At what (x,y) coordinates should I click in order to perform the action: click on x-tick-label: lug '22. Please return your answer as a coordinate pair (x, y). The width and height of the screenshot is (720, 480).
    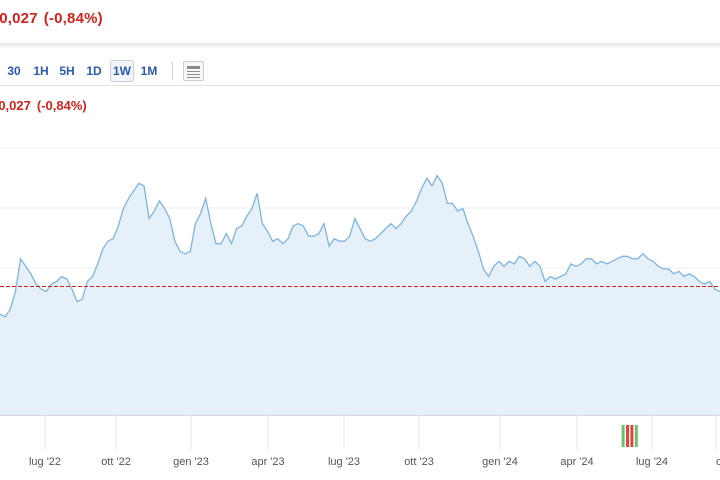
    Looking at the image, I should click on (45, 462).